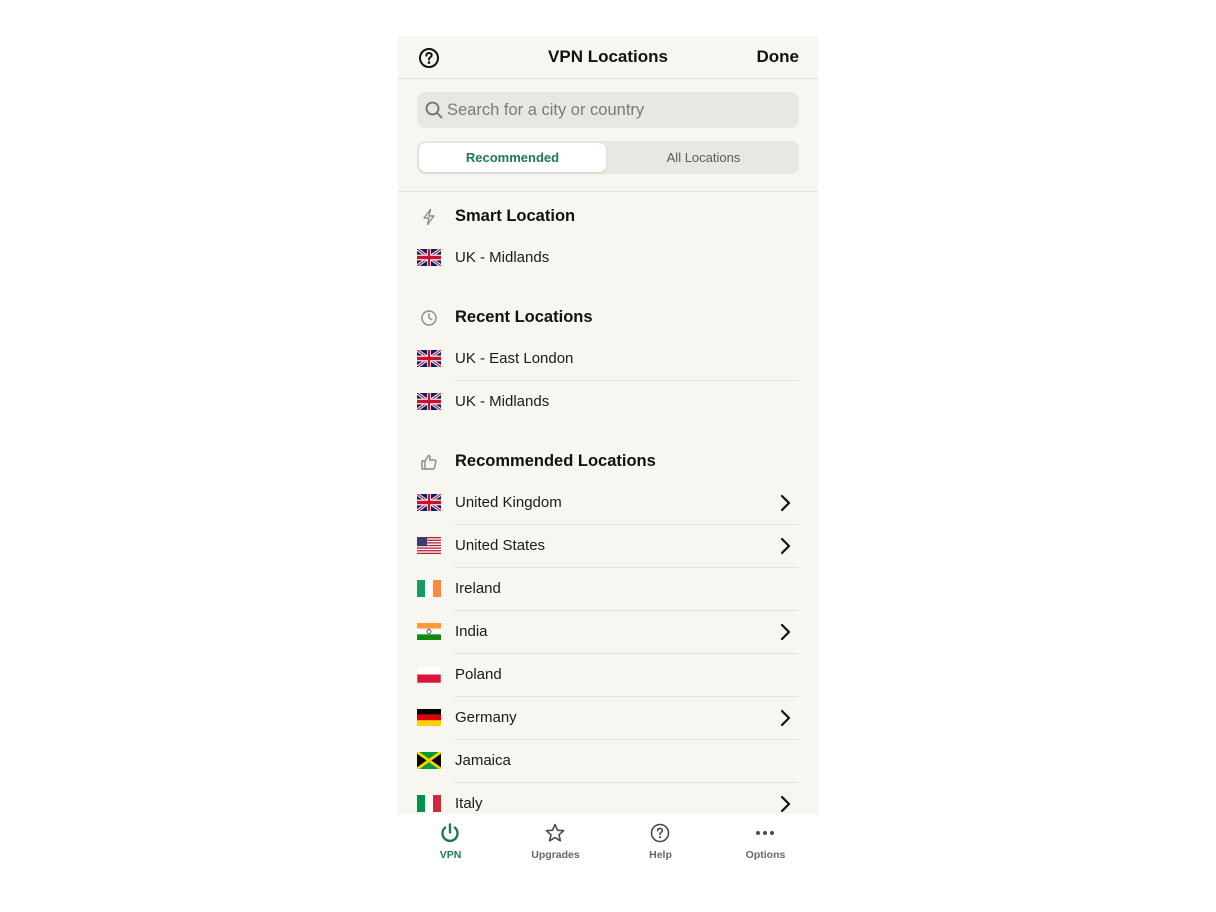 The width and height of the screenshot is (1216, 912). I want to click on search-bar, so click(608, 110).